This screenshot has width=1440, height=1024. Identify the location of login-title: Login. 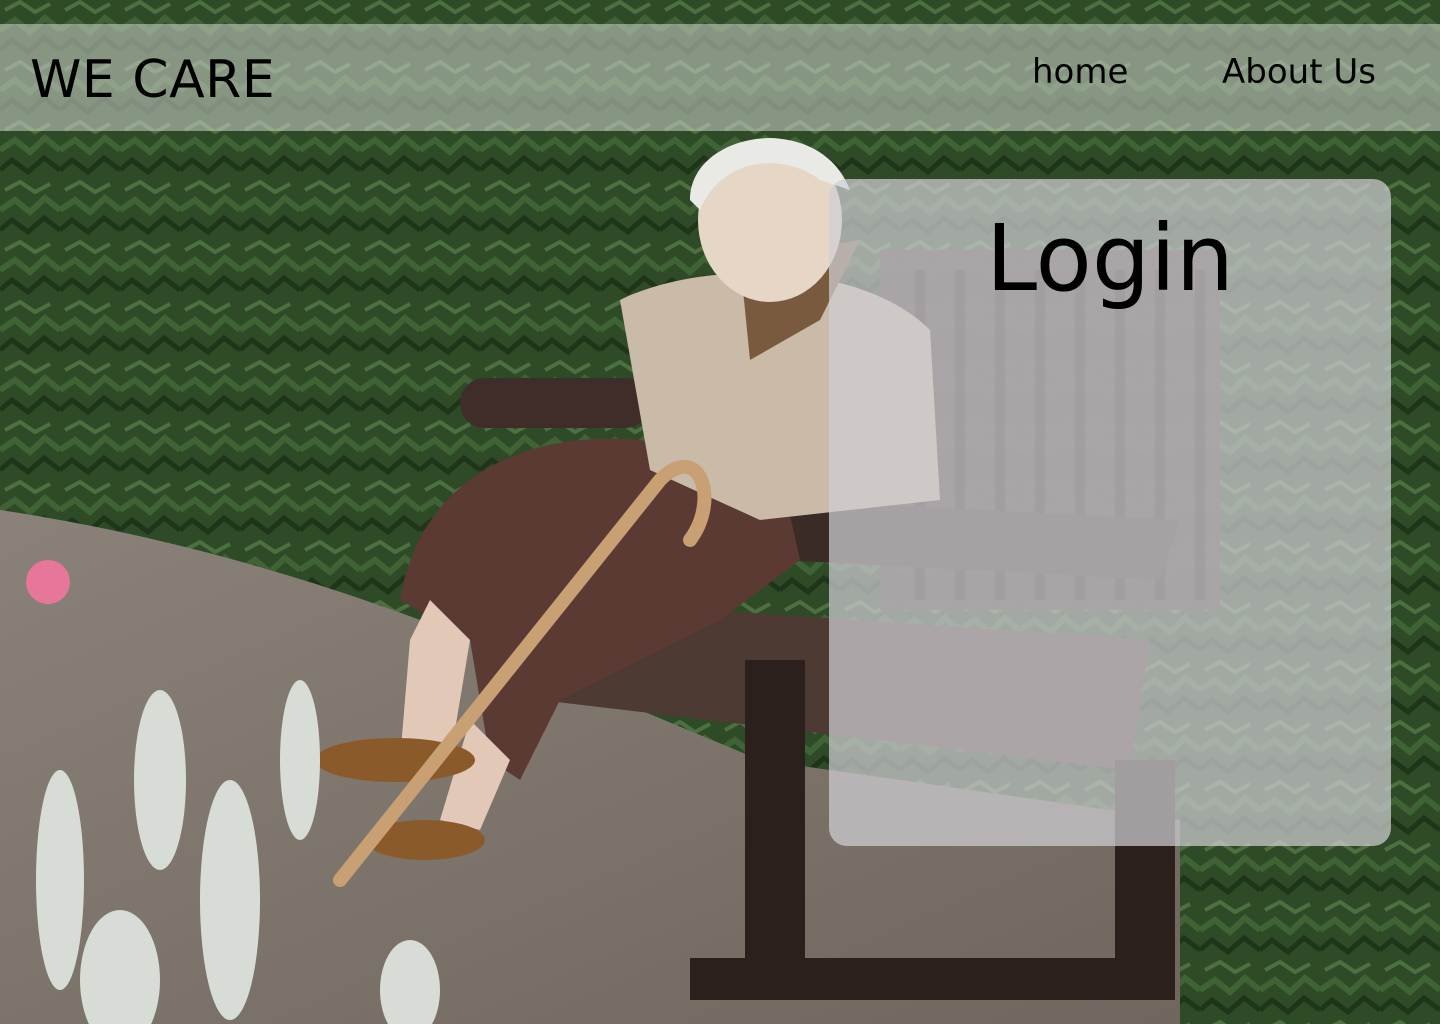
(1110, 258).